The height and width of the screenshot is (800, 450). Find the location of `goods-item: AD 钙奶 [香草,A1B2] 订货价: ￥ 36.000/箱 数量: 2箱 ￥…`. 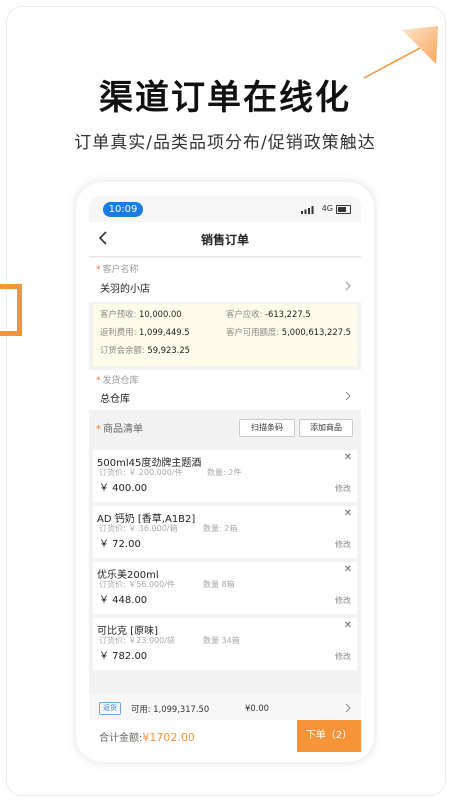

goods-item: AD 钙奶 [香草,A1B2] 订货价: ￥ 36.000/箱 数量: 2箱 ￥… is located at coordinates (225, 532).